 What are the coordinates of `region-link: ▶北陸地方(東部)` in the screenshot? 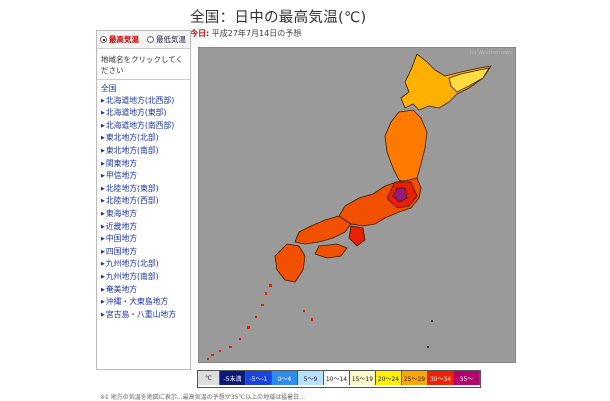 It's located at (143, 189).